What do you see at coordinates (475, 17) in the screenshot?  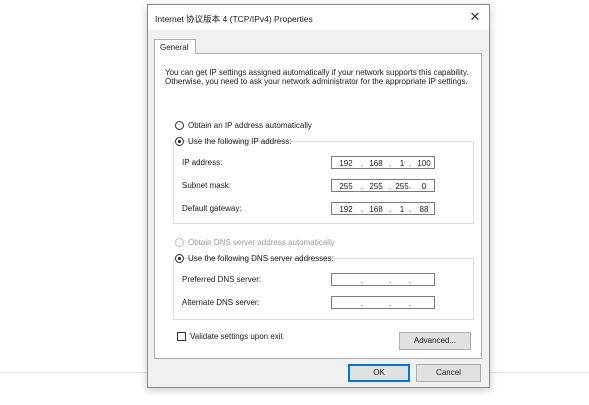 I see `close-icon: ✕` at bounding box center [475, 17].